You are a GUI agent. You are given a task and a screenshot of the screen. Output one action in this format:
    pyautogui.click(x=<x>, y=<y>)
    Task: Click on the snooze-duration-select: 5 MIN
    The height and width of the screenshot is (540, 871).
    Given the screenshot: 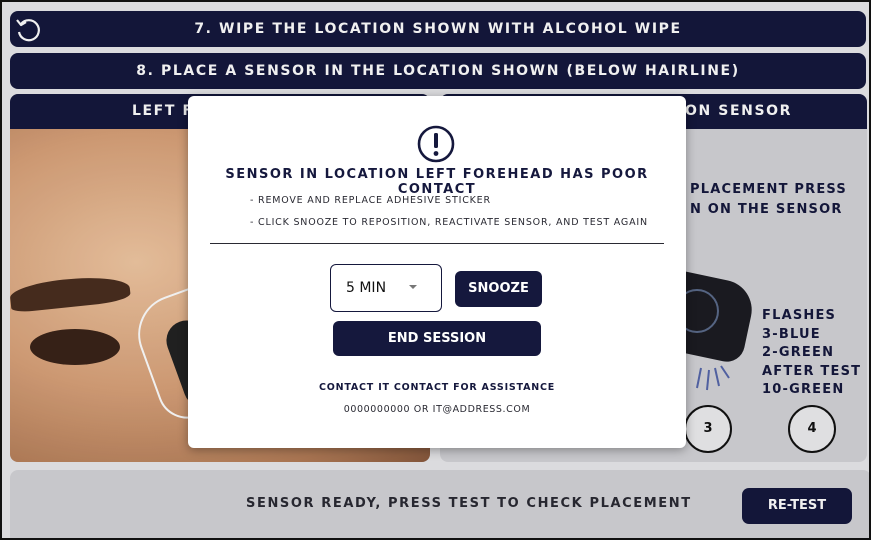 What is the action you would take?
    pyautogui.click(x=386, y=288)
    